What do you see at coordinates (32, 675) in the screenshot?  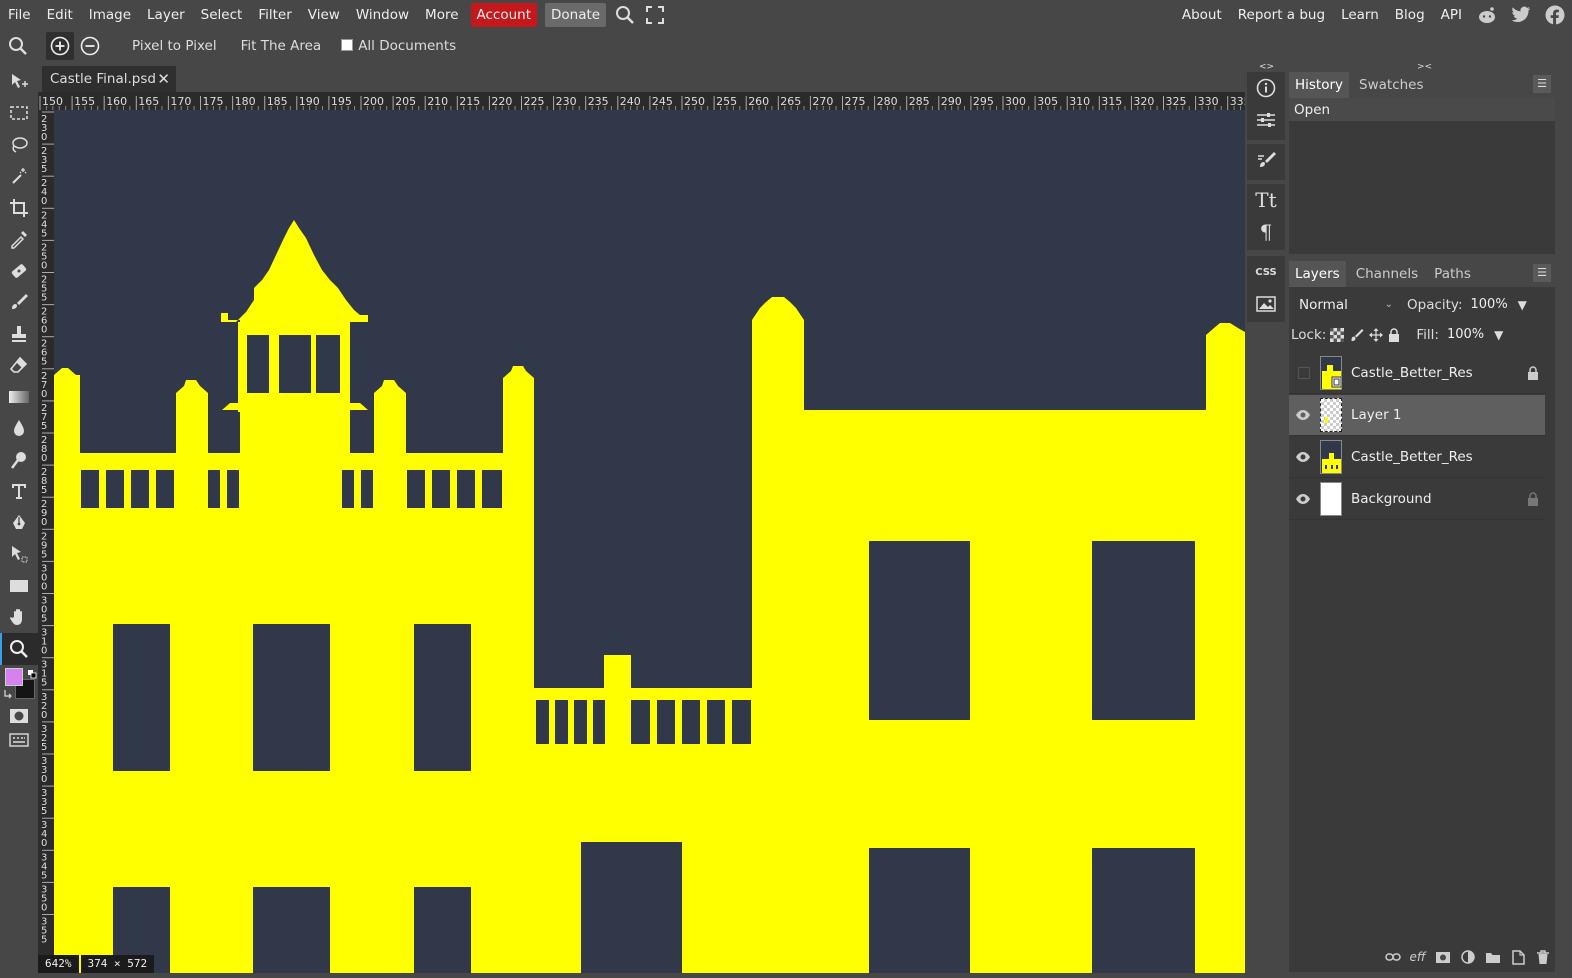 I see `swap-colors-icon` at bounding box center [32, 675].